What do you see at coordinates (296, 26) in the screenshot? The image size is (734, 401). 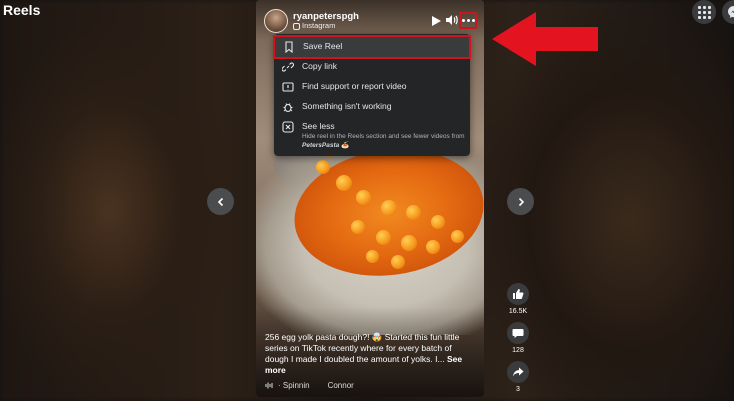 I see `instagram-icon` at bounding box center [296, 26].